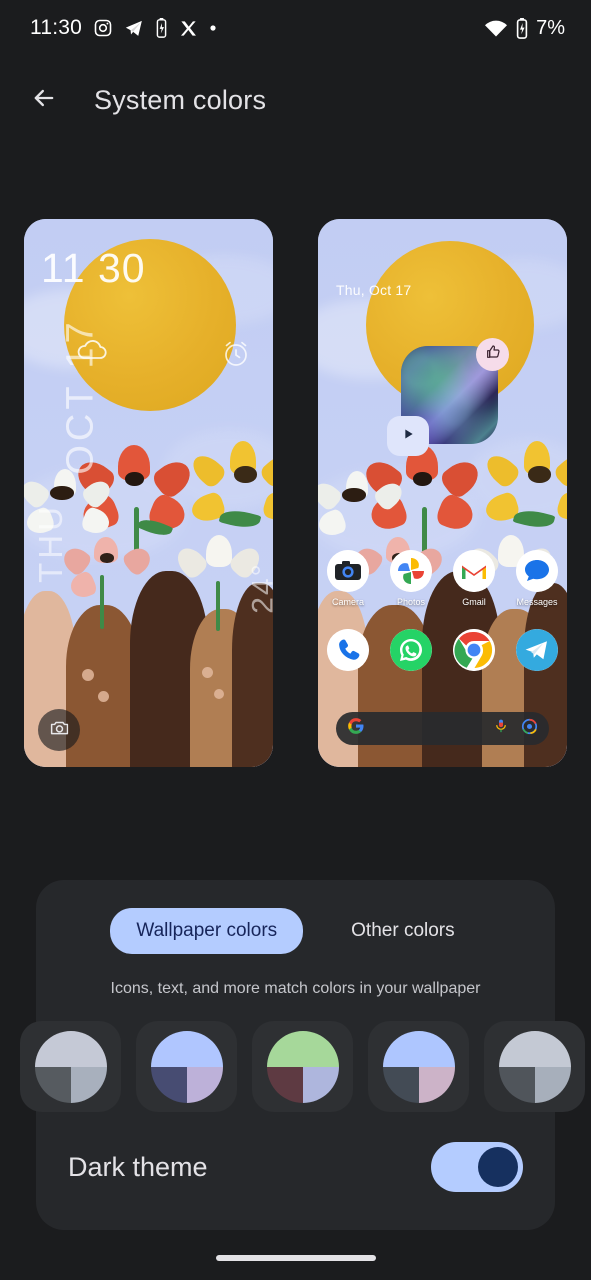 Image resolution: width=591 pixels, height=1280 pixels. What do you see at coordinates (374, 290) in the screenshot?
I see `home-screen-date: Thu, Oct 17` at bounding box center [374, 290].